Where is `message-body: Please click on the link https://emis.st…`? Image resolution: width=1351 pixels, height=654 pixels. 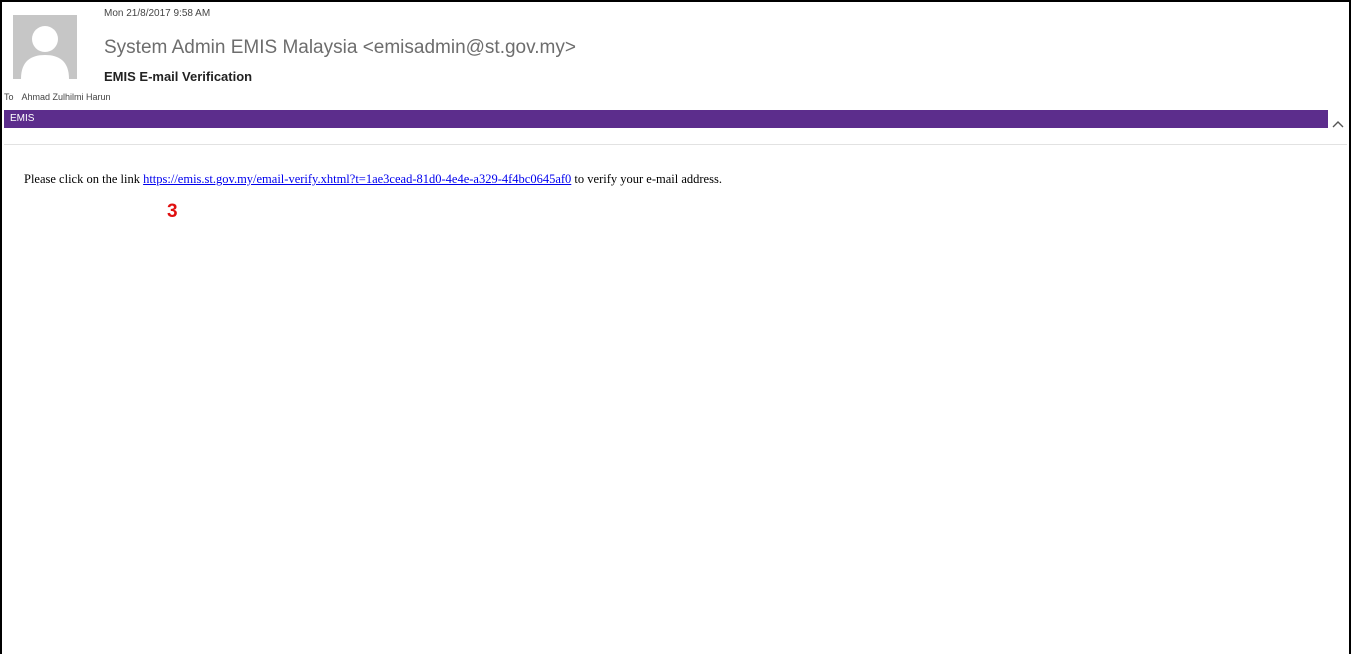 message-body: Please click on the link https://emis.st… is located at coordinates (373, 179).